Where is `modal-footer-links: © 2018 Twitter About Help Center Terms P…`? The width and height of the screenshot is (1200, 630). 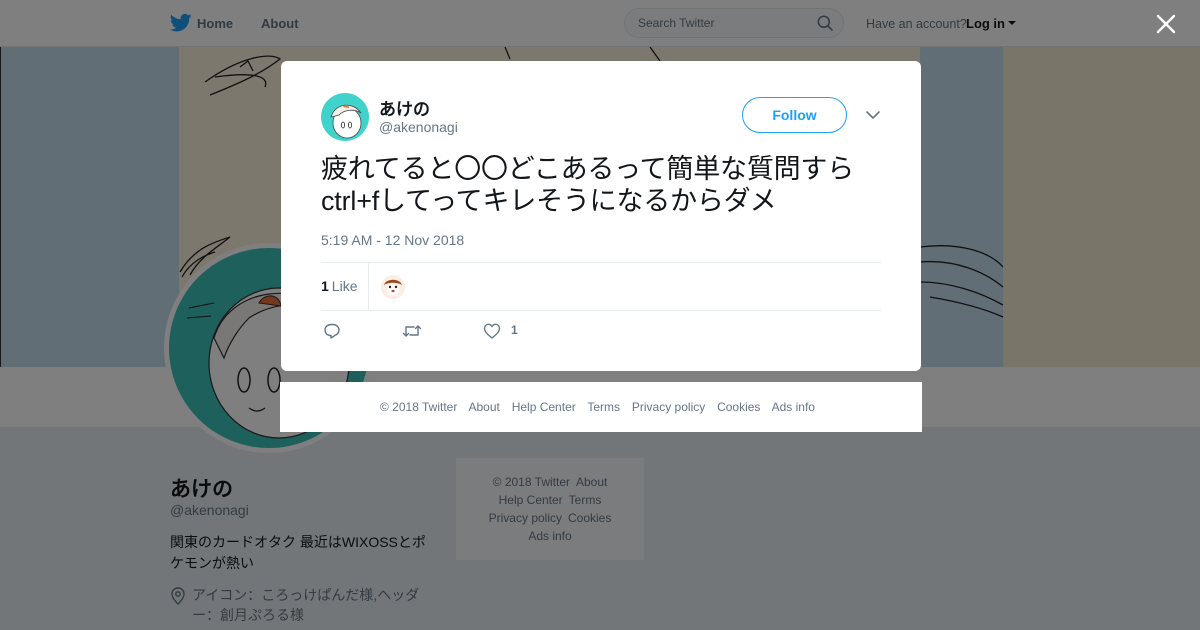
modal-footer-links: © 2018 Twitter About Help Center Terms P… is located at coordinates (601, 407).